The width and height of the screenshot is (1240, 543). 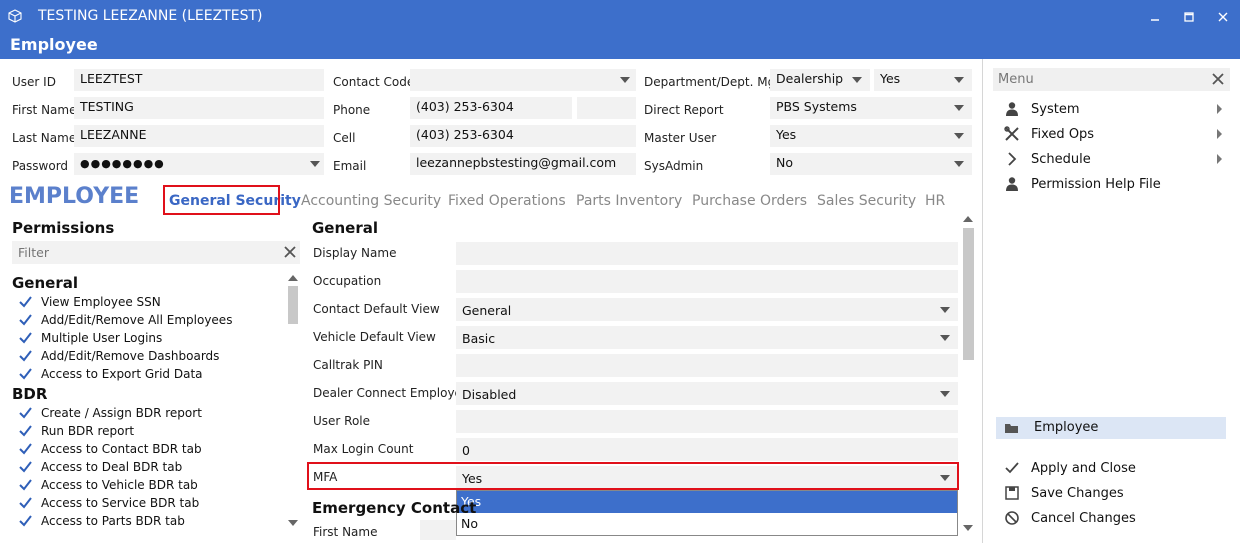 What do you see at coordinates (707, 524) in the screenshot?
I see `mfa-option-no: No` at bounding box center [707, 524].